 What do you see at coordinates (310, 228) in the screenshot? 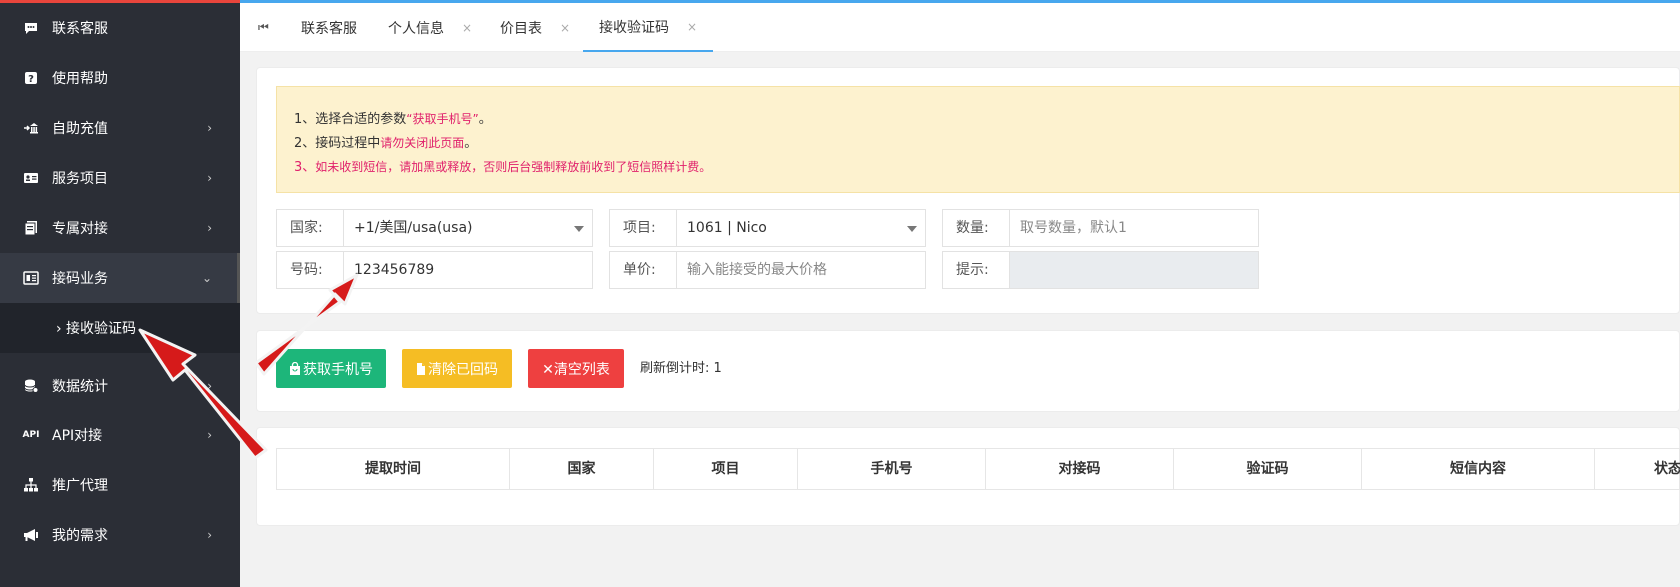
I see `field-label: 国家:` at bounding box center [310, 228].